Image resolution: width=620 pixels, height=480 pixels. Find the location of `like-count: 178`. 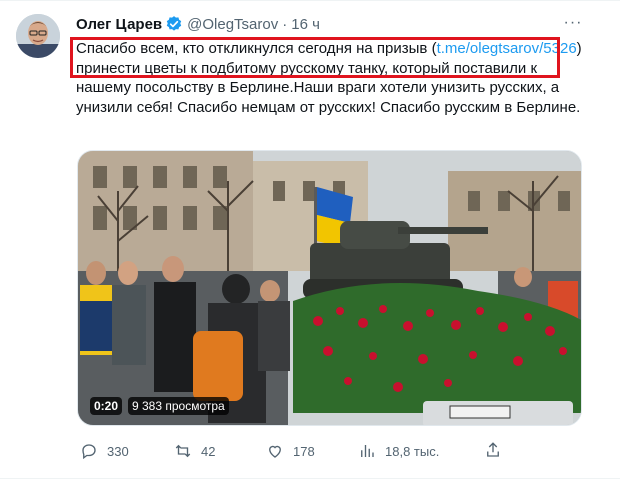

like-count: 178 is located at coordinates (304, 451).